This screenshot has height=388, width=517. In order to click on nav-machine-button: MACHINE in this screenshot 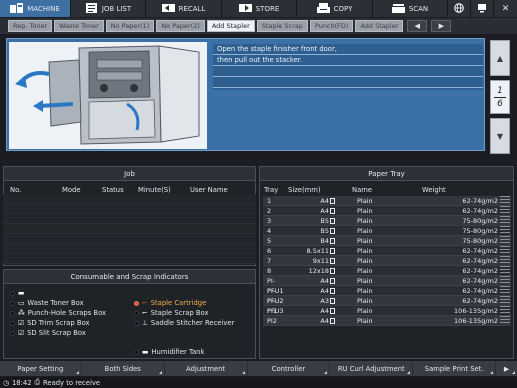, I will do `click(35, 8)`.